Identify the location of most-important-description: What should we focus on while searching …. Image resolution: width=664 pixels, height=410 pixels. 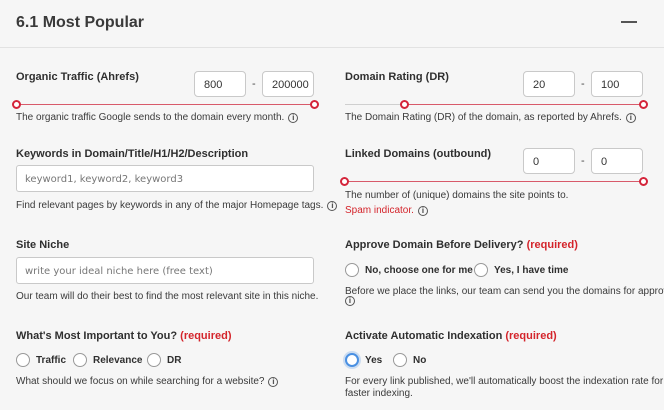
(147, 381).